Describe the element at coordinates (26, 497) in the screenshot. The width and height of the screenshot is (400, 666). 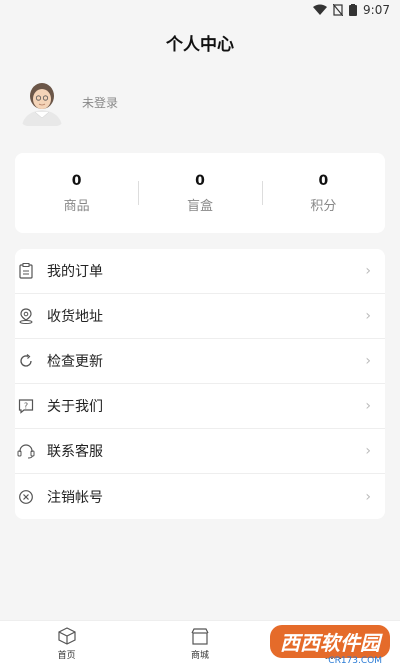
I see `close-circle-icon` at that location.